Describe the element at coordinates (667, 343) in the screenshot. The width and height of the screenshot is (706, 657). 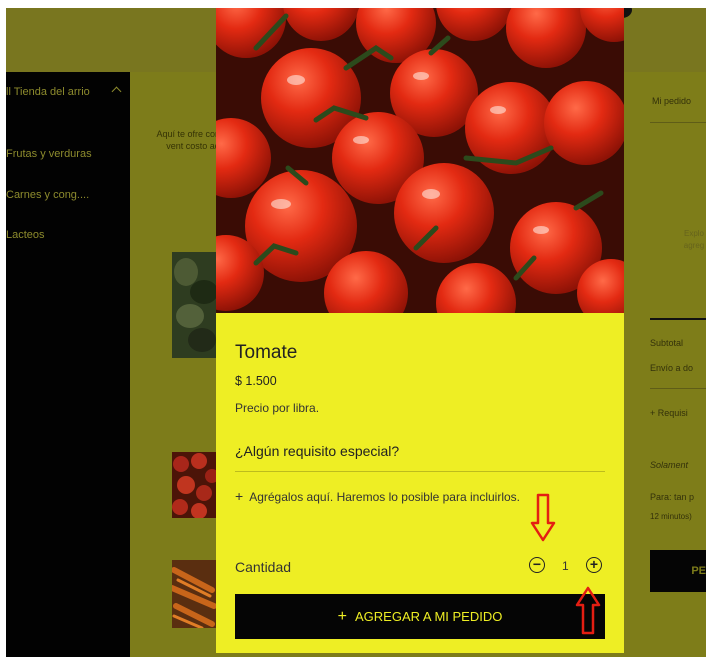
I see `subtotal-label: Subtotal` at that location.